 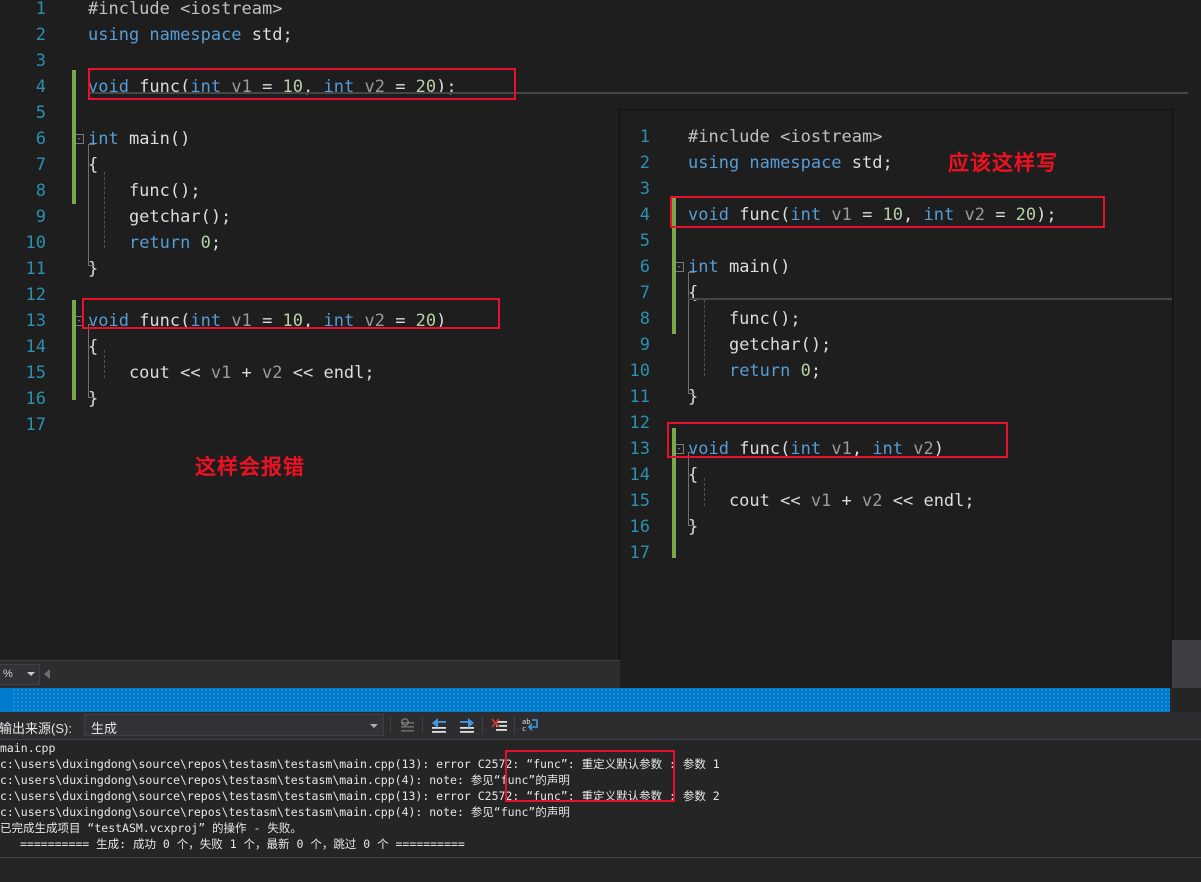 What do you see at coordinates (175, 243) in the screenshot?
I see `code-text: return 0;` at bounding box center [175, 243].